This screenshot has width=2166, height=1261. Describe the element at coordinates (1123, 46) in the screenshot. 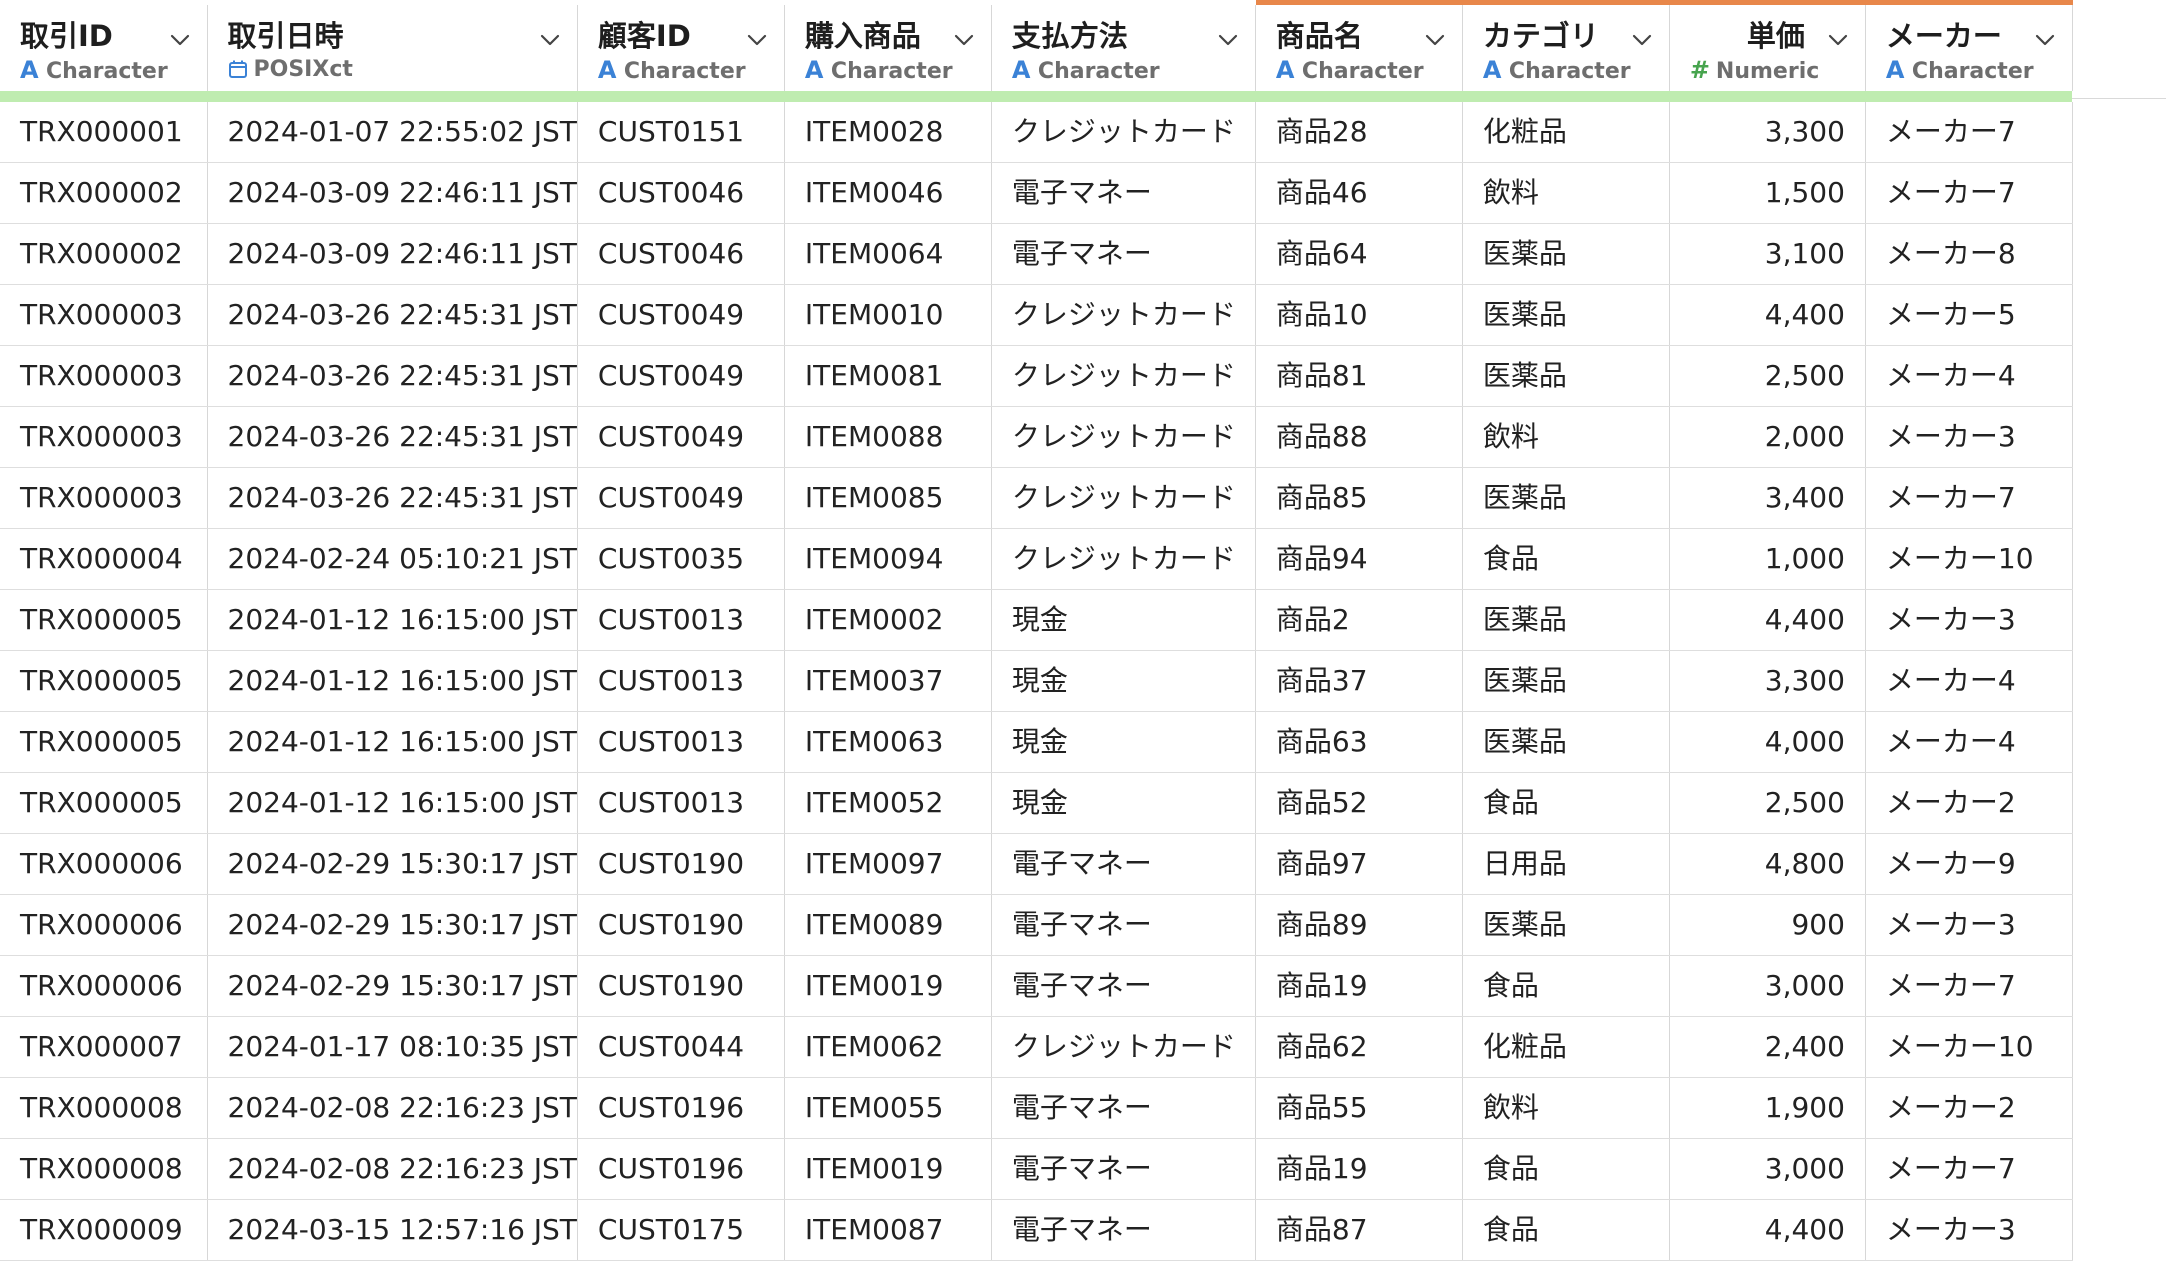

I see `column-header-col-4: 支払方法 A Character` at that location.